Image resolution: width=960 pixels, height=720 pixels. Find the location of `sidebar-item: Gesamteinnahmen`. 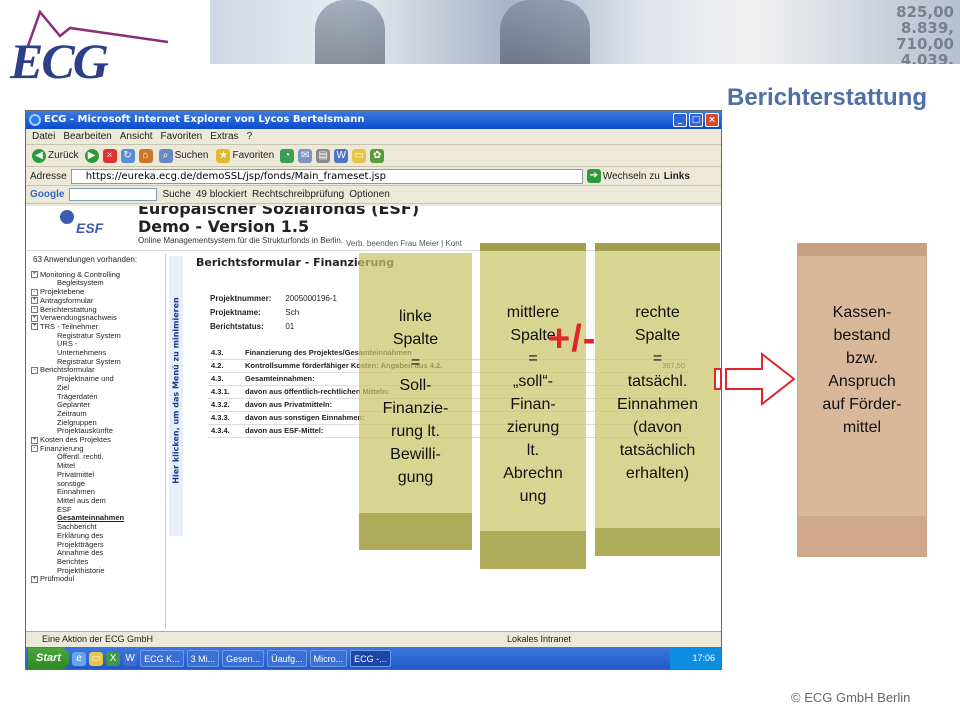

sidebar-item: Gesamteinnahmen is located at coordinates (98, 518).